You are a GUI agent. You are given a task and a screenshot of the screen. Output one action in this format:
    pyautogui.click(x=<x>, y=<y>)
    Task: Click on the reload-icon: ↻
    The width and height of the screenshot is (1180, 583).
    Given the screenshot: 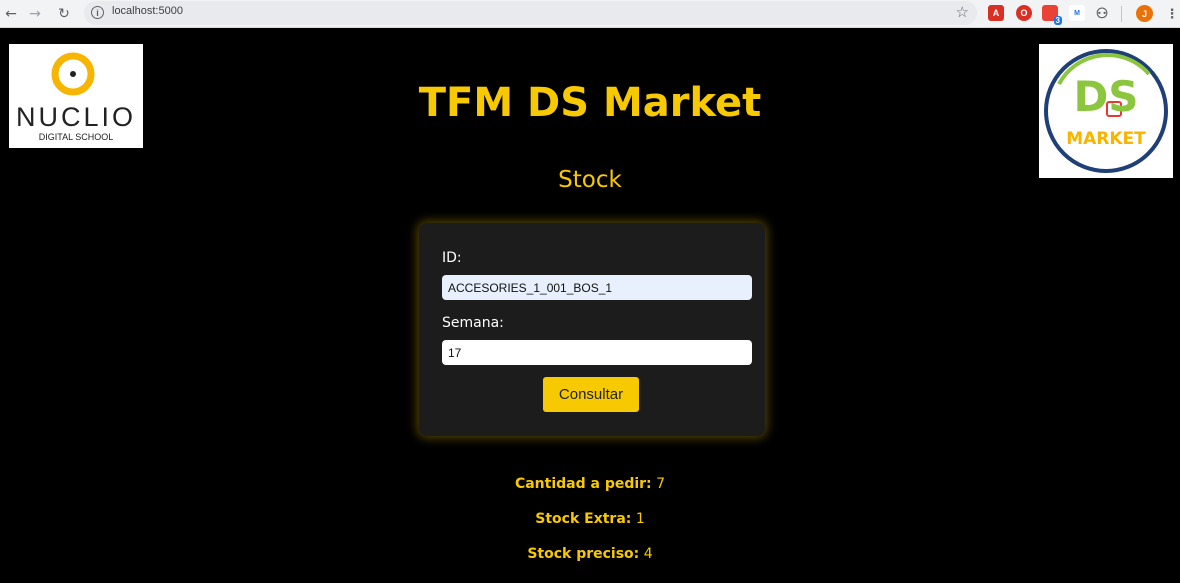 What is the action you would take?
    pyautogui.click(x=64, y=14)
    